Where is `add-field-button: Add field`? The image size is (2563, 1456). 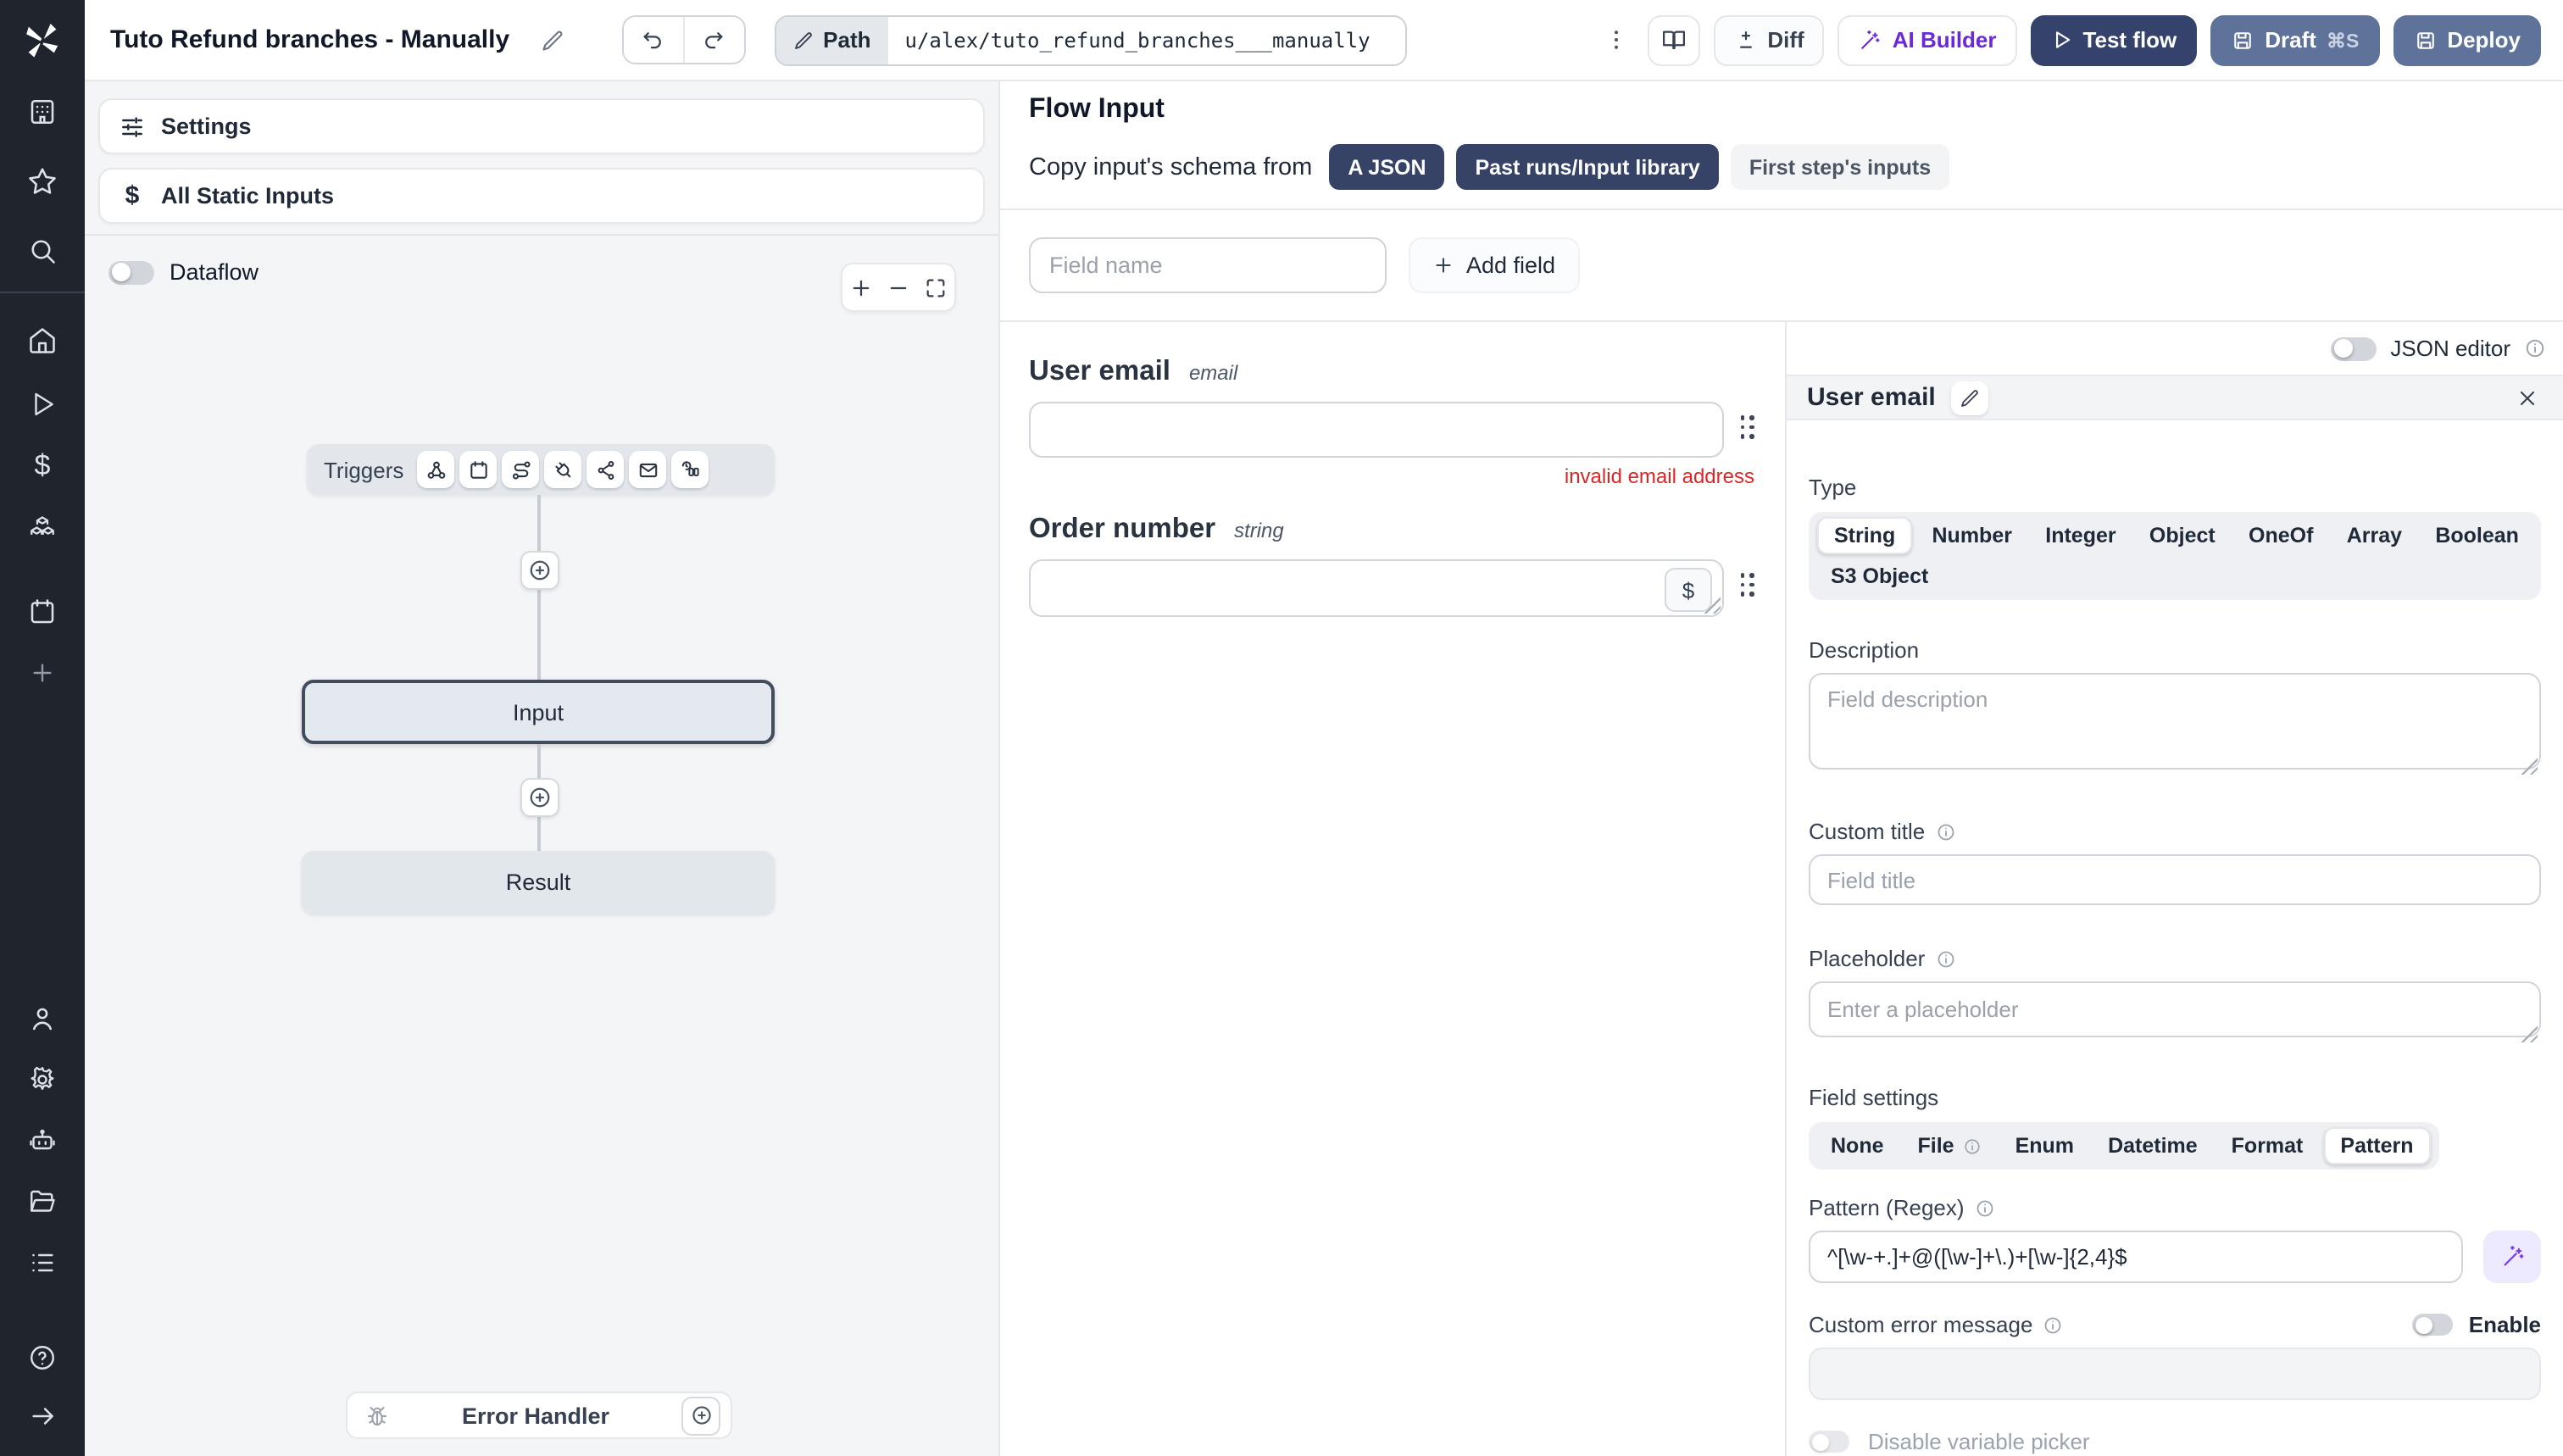 add-field-button: Add field is located at coordinates (1494, 265).